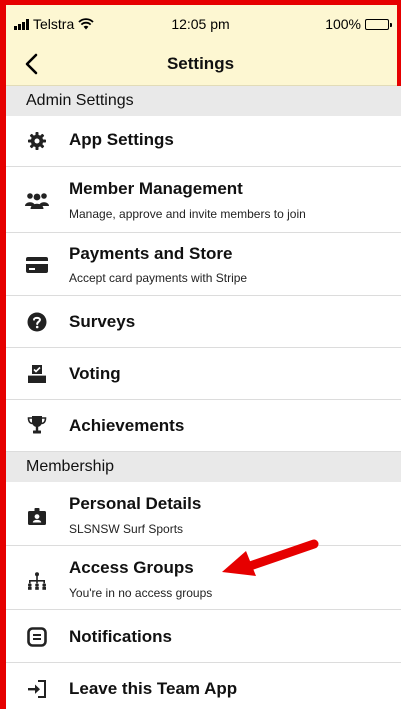 Image resolution: width=401 pixels, height=709 pixels. What do you see at coordinates (200, 426) in the screenshot?
I see `row-achievements: Achievements` at bounding box center [200, 426].